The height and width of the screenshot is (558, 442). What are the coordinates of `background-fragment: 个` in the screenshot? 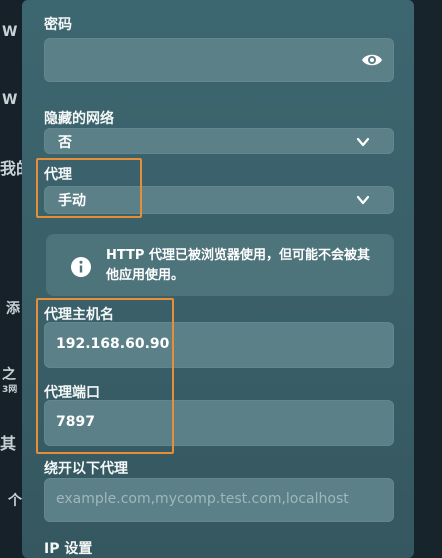 It's located at (15, 501).